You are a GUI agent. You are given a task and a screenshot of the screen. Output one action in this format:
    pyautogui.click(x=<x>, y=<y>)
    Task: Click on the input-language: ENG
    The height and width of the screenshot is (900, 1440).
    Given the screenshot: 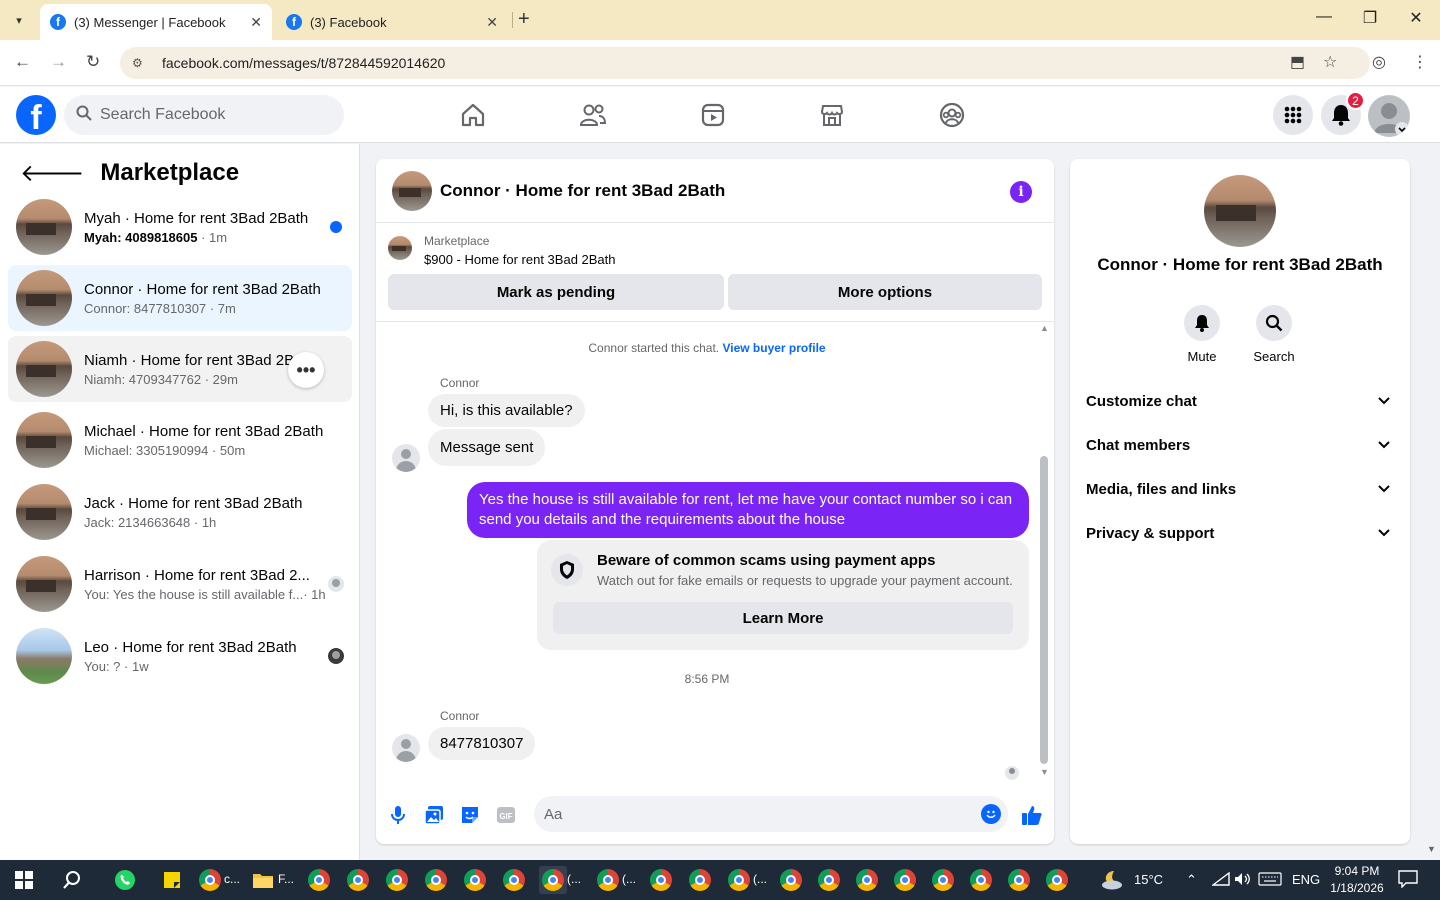 What is the action you would take?
    pyautogui.click(x=1306, y=879)
    